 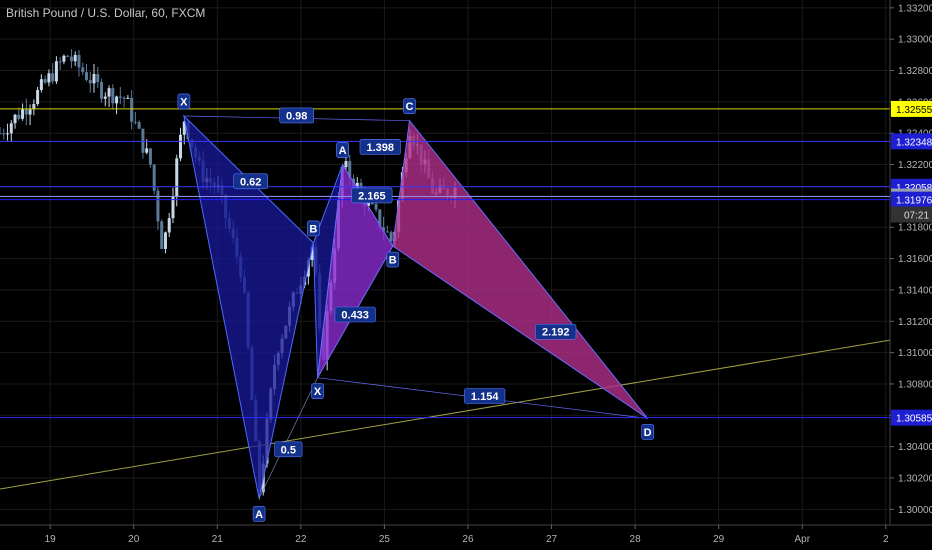 What do you see at coordinates (914, 201) in the screenshot?
I see `level-label-4: 1.31976` at bounding box center [914, 201].